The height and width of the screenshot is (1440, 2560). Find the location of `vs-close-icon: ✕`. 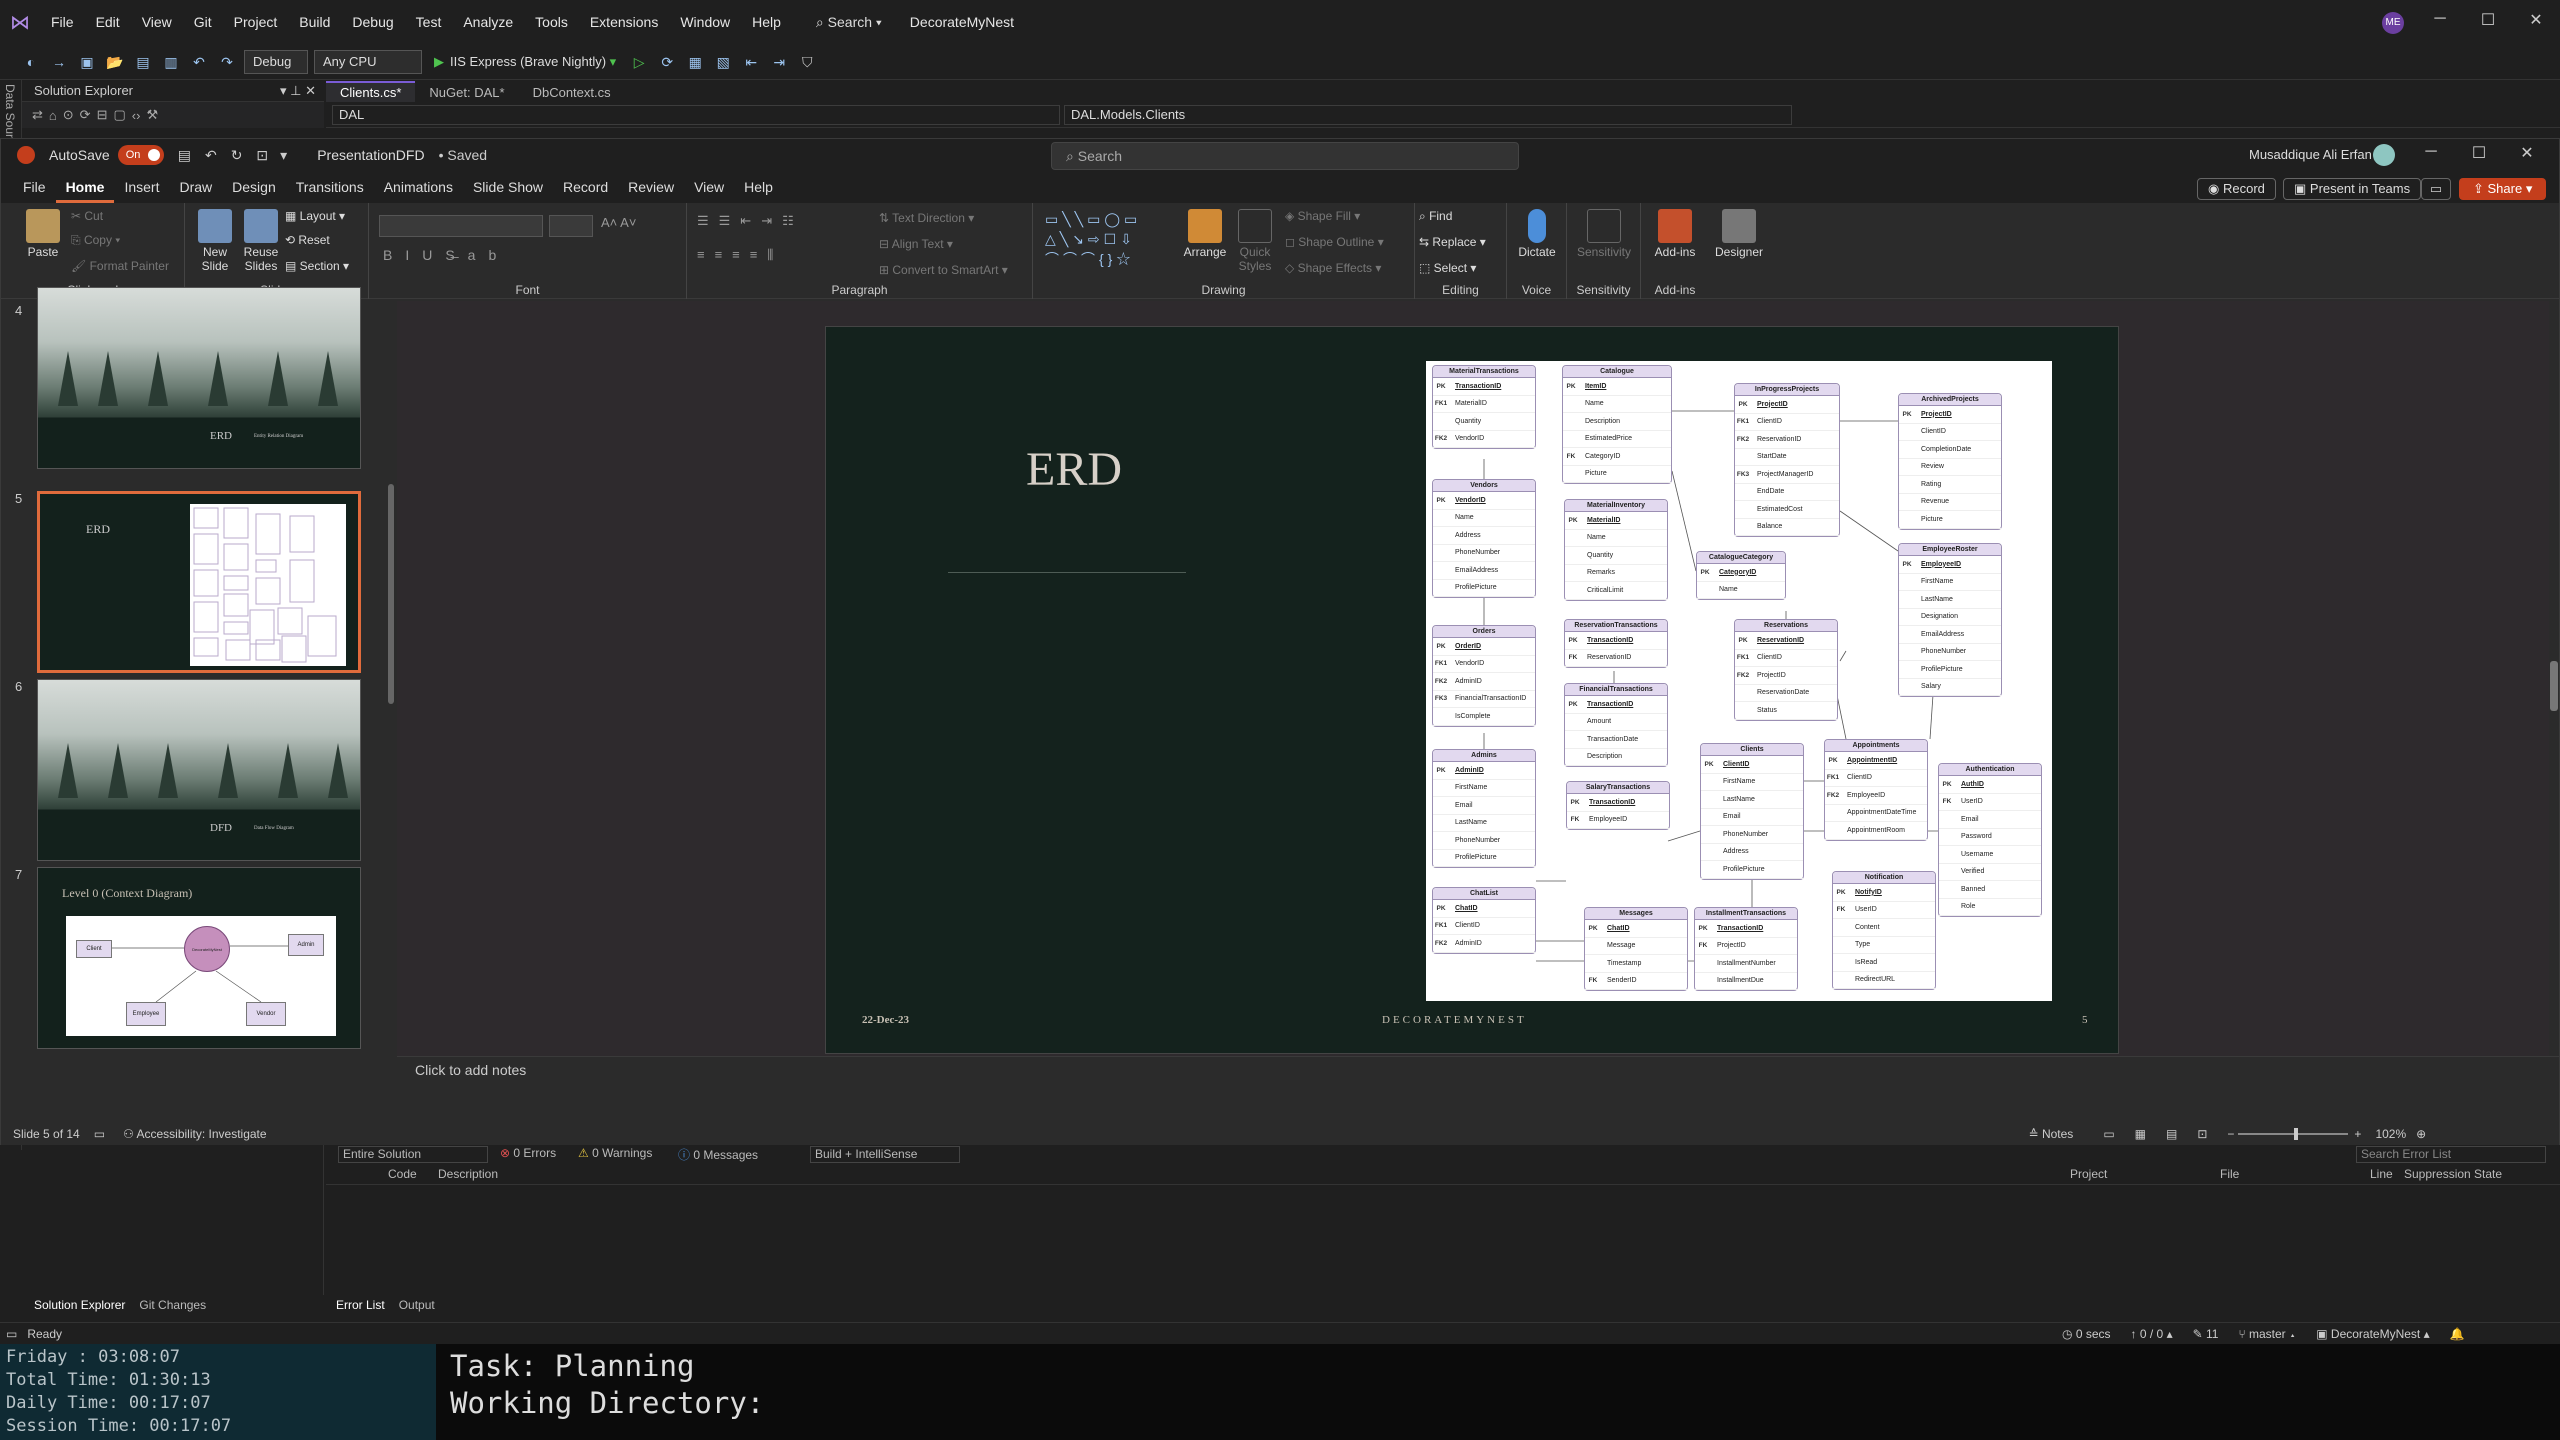

vs-close-icon: ✕ is located at coordinates (2536, 20).